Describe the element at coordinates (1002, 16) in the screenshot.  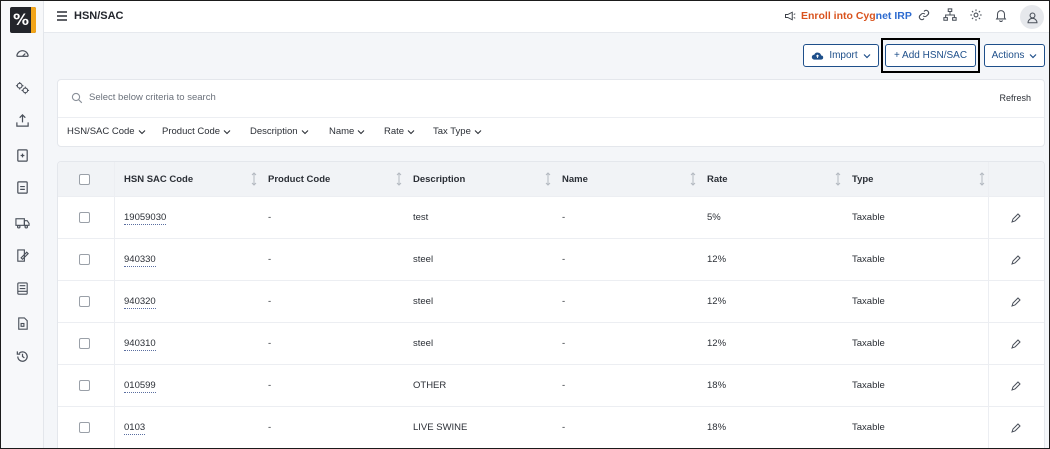
I see `bell-icon` at that location.